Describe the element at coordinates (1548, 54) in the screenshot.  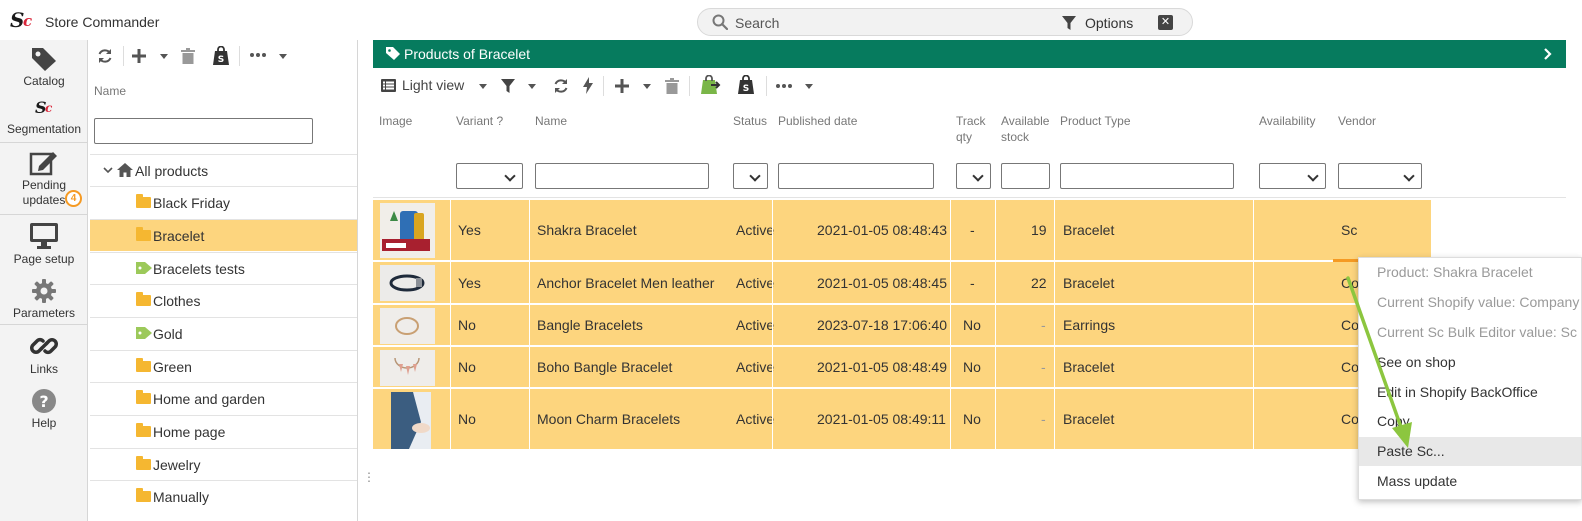
I see `chevron-right-icon` at that location.